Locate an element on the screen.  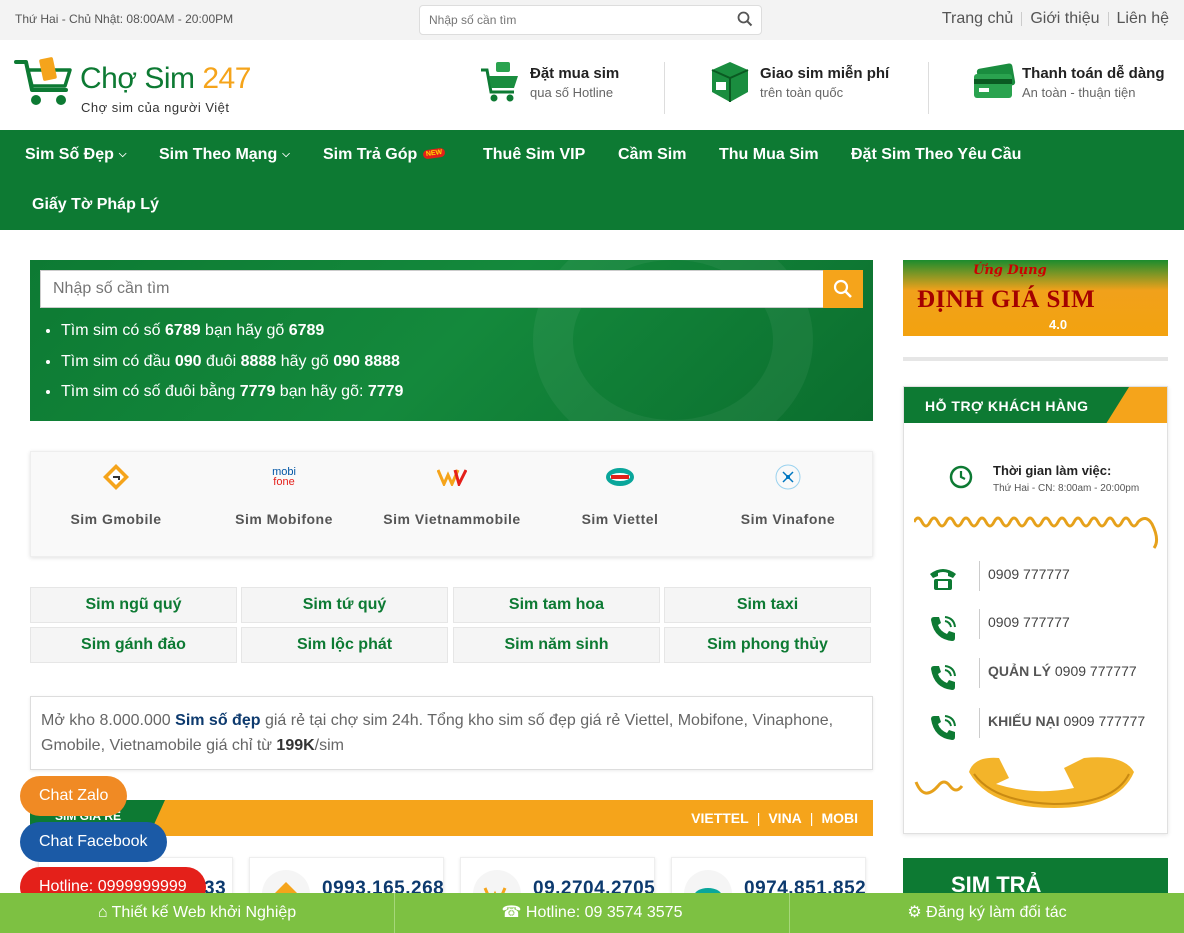
about-link: Giới thiệu is located at coordinates (1064, 19).